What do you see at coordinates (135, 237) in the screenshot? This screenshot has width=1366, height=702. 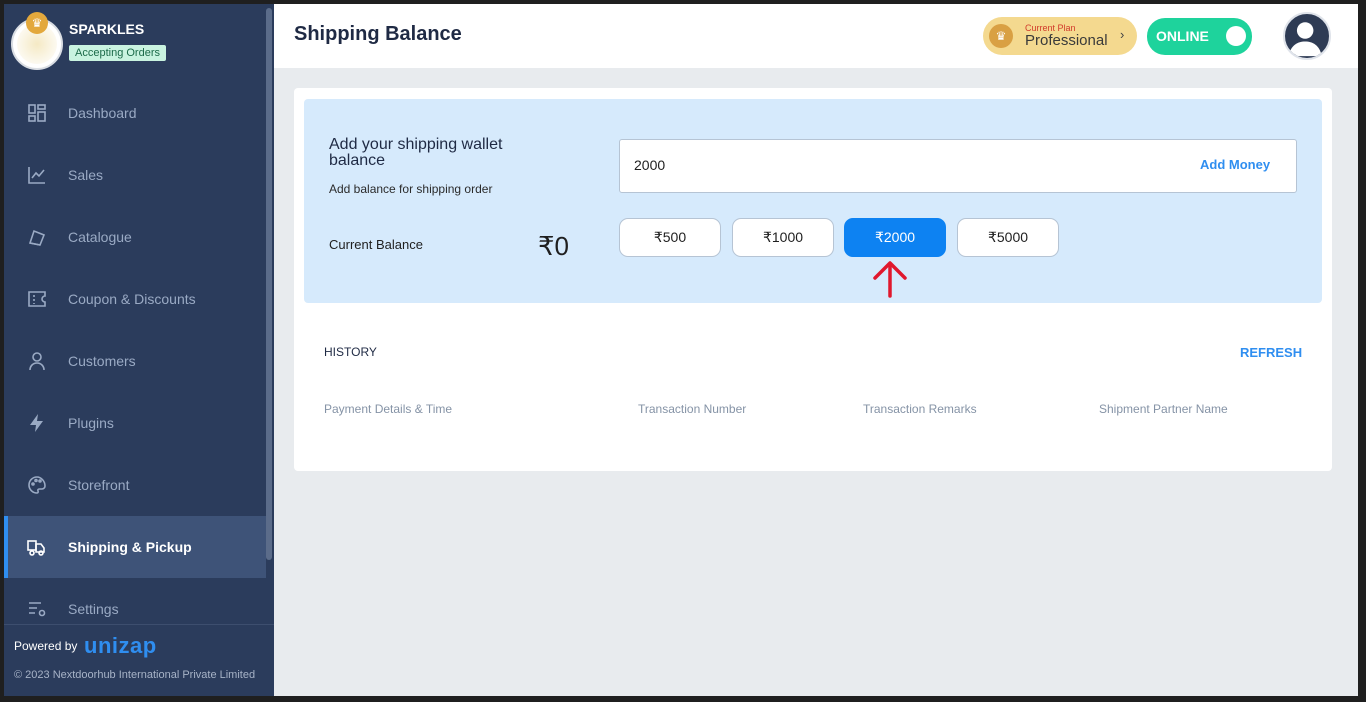 I see `sidebar-item-catalogue: Catalogue` at bounding box center [135, 237].